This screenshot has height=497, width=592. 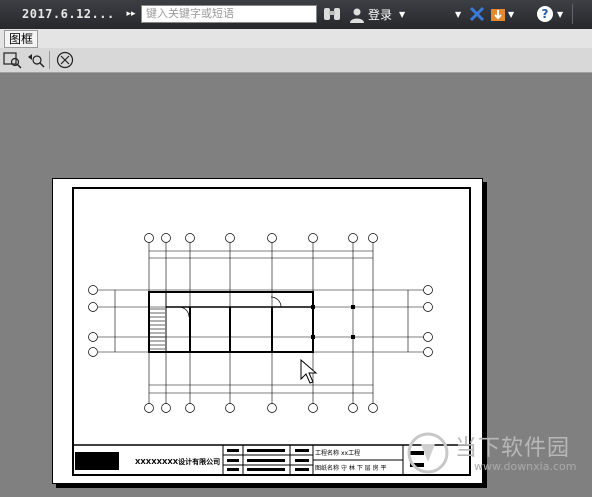 I want to click on project-label: 工程名称, so click(x=327, y=453).